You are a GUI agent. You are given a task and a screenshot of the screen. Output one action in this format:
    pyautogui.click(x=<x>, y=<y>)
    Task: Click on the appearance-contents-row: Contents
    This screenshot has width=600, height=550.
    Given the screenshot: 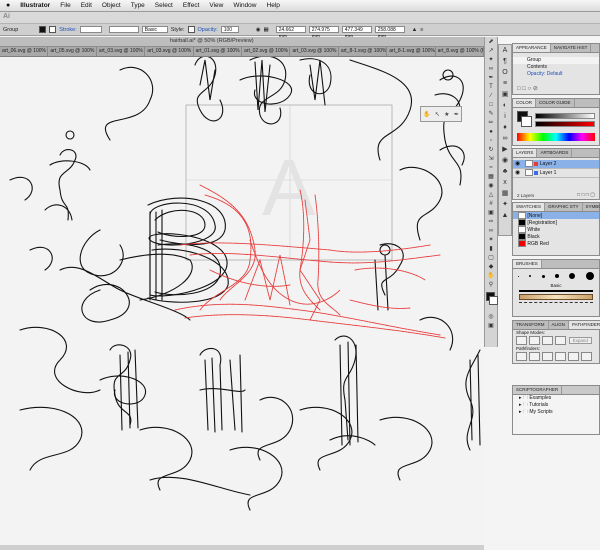 What is the action you would take?
    pyautogui.click(x=556, y=67)
    